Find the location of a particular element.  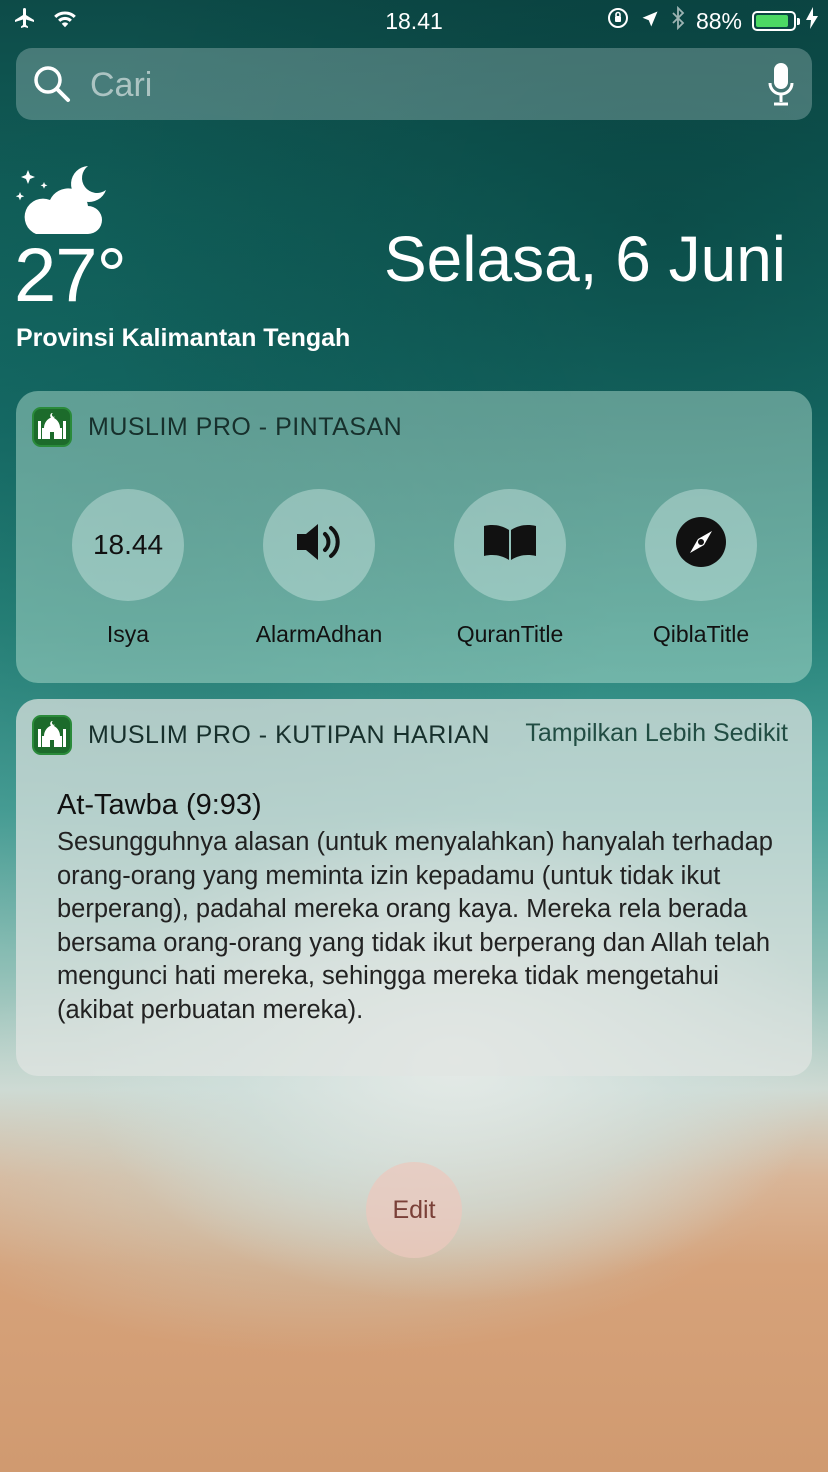

shortcut-label: QiblaTitle is located at coordinates (701, 634).